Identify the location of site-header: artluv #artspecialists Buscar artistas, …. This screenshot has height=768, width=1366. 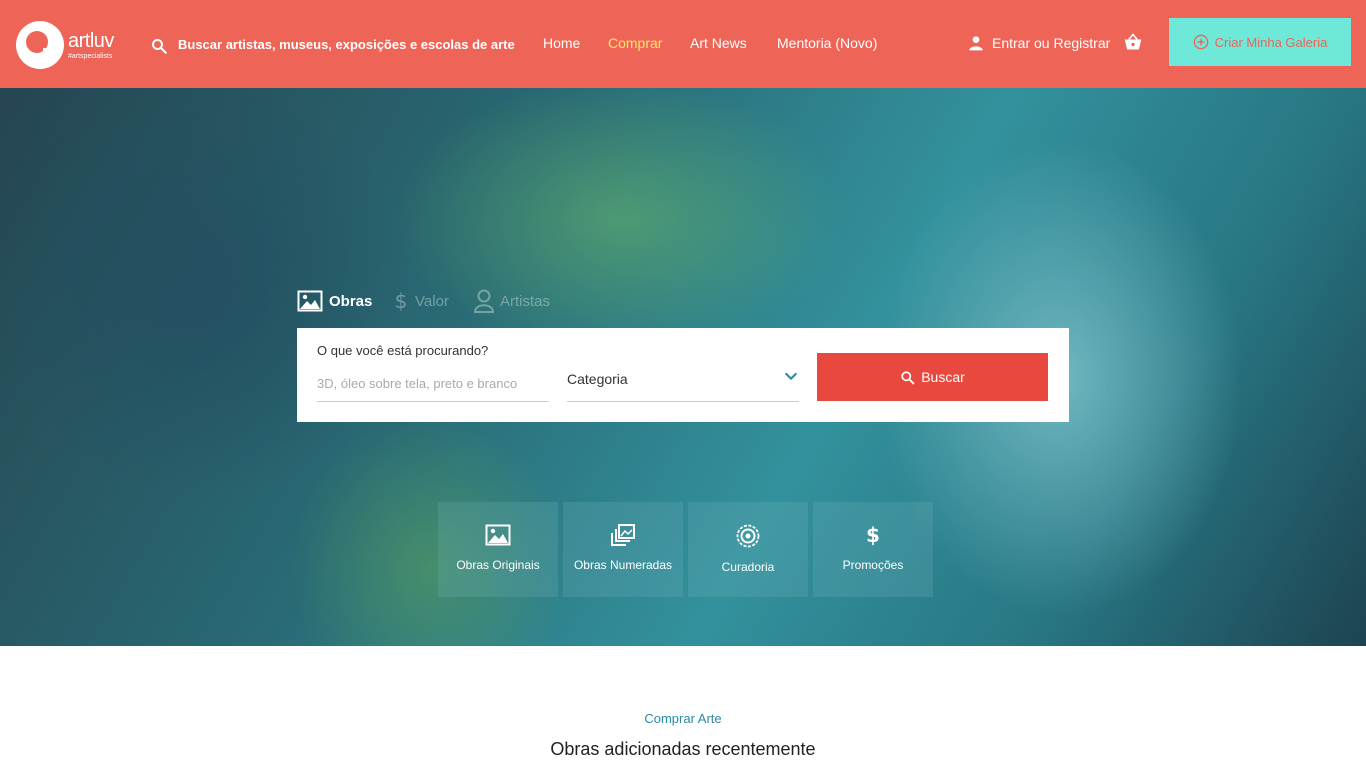
(683, 44).